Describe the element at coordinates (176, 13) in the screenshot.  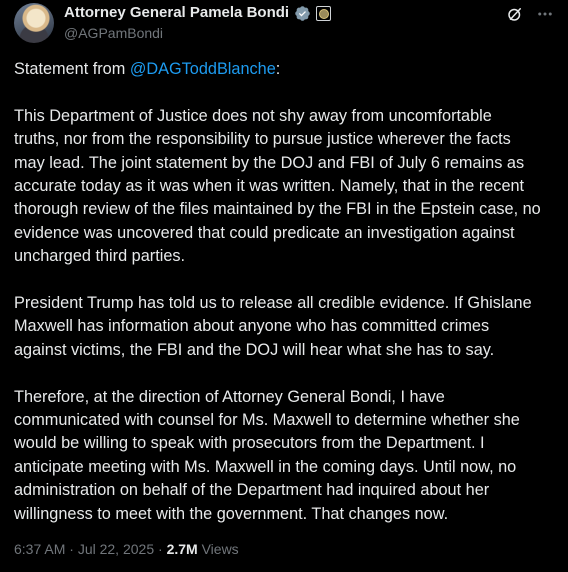
I see `display-name: Attorney General Pamela Bondi` at that location.